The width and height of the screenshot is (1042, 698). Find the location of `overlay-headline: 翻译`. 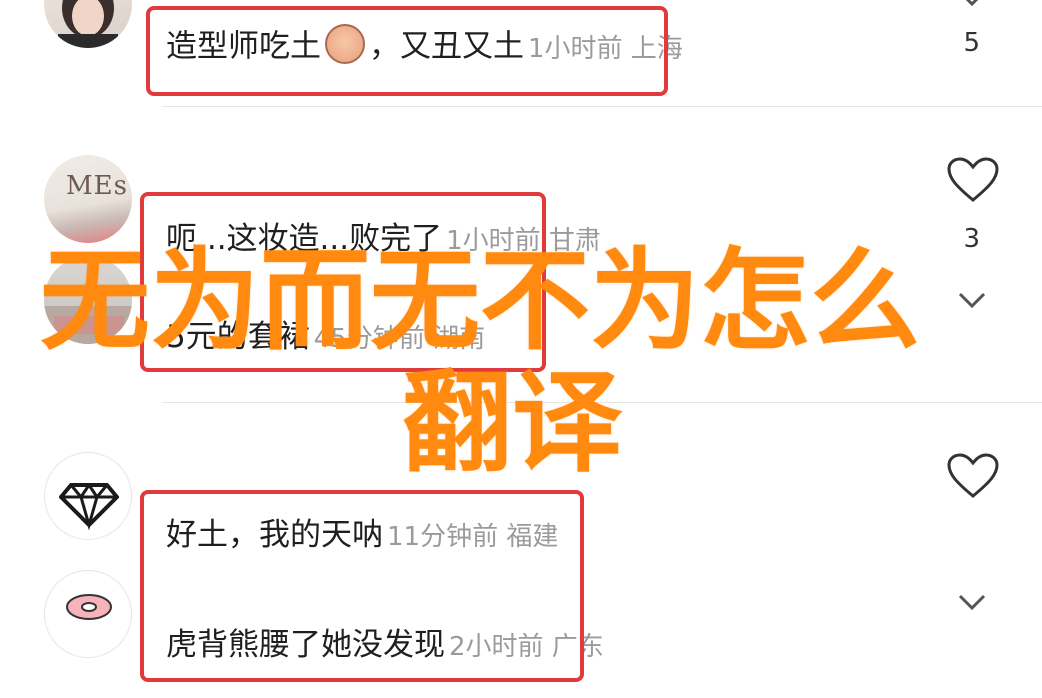

overlay-headline: 翻译 is located at coordinates (512, 423).